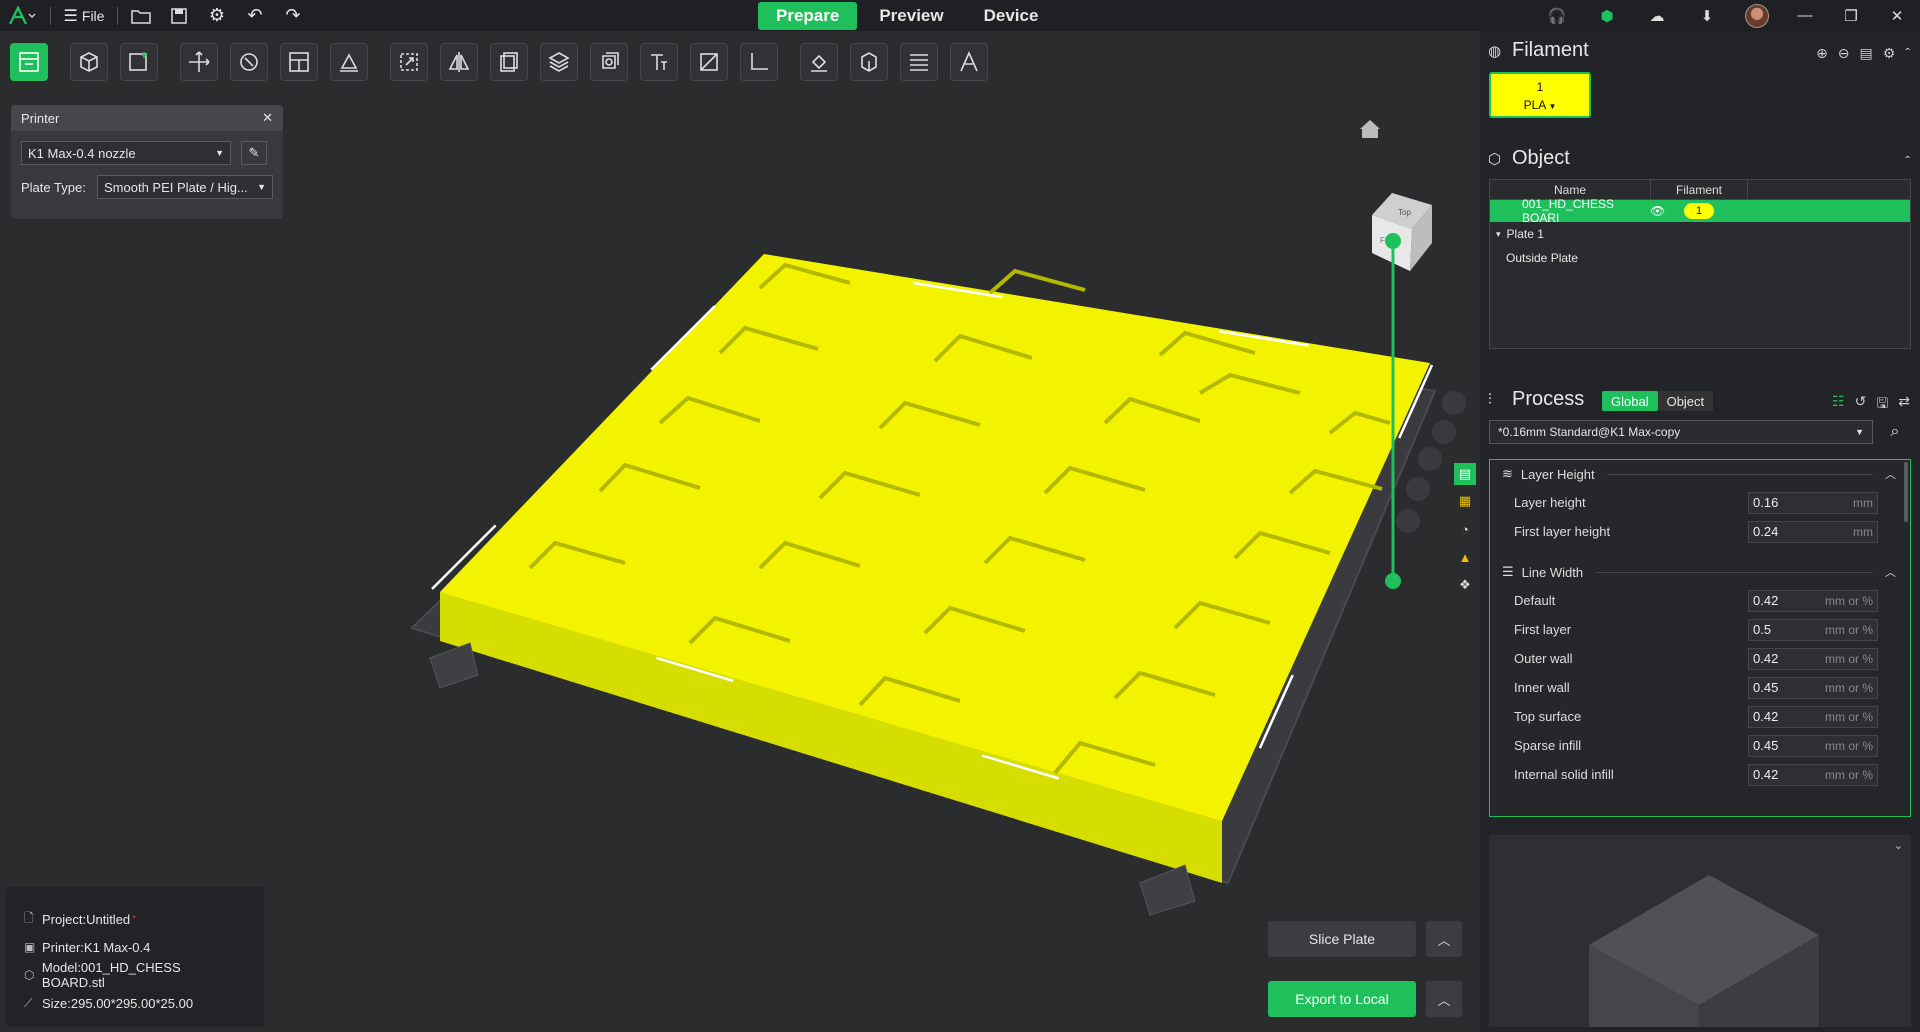 This screenshot has height=1032, width=1920. Describe the element at coordinates (254, 153) in the screenshot. I see `edit-printer-button: ✎` at that location.